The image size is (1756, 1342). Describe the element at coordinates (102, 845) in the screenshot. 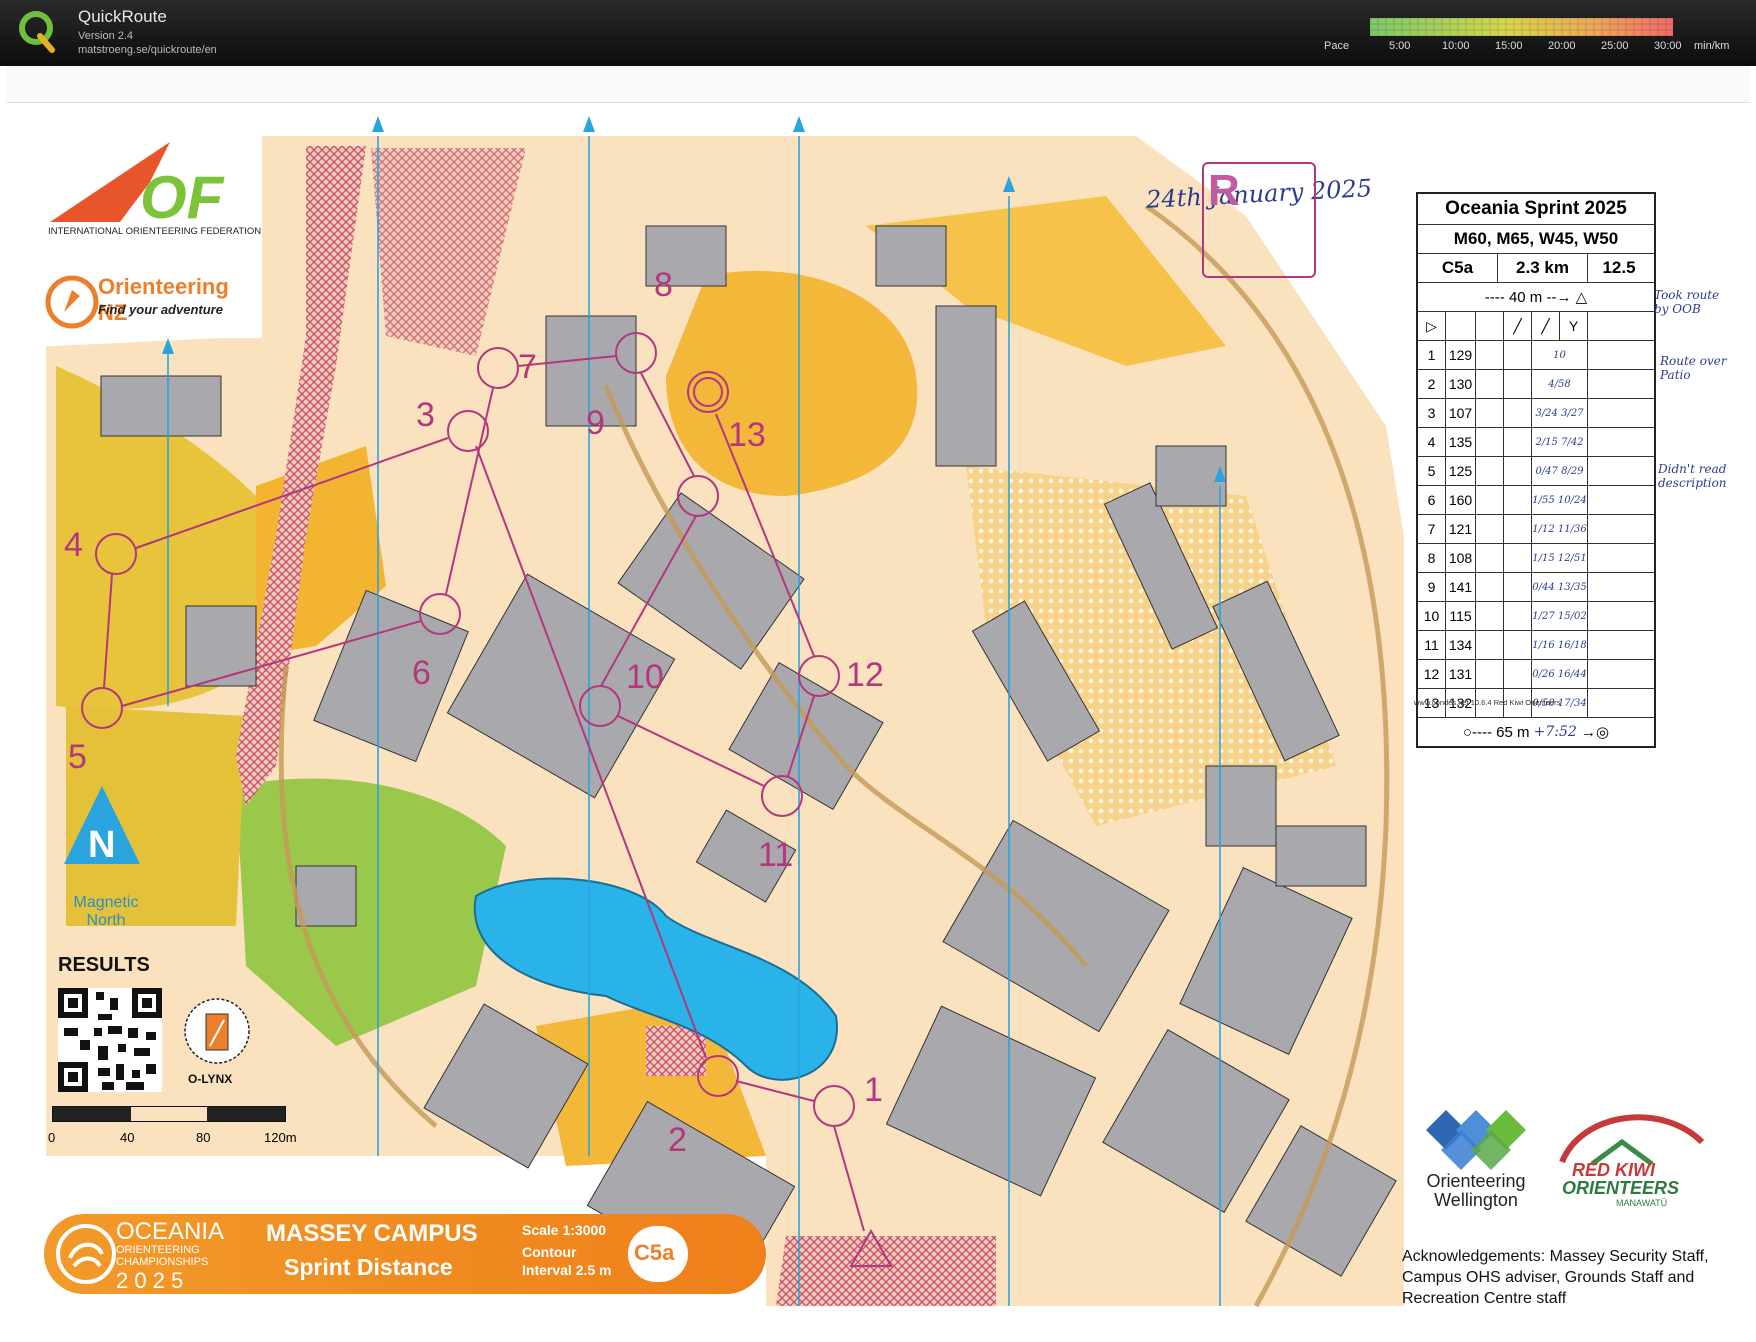

I see `north-letter: N` at that location.